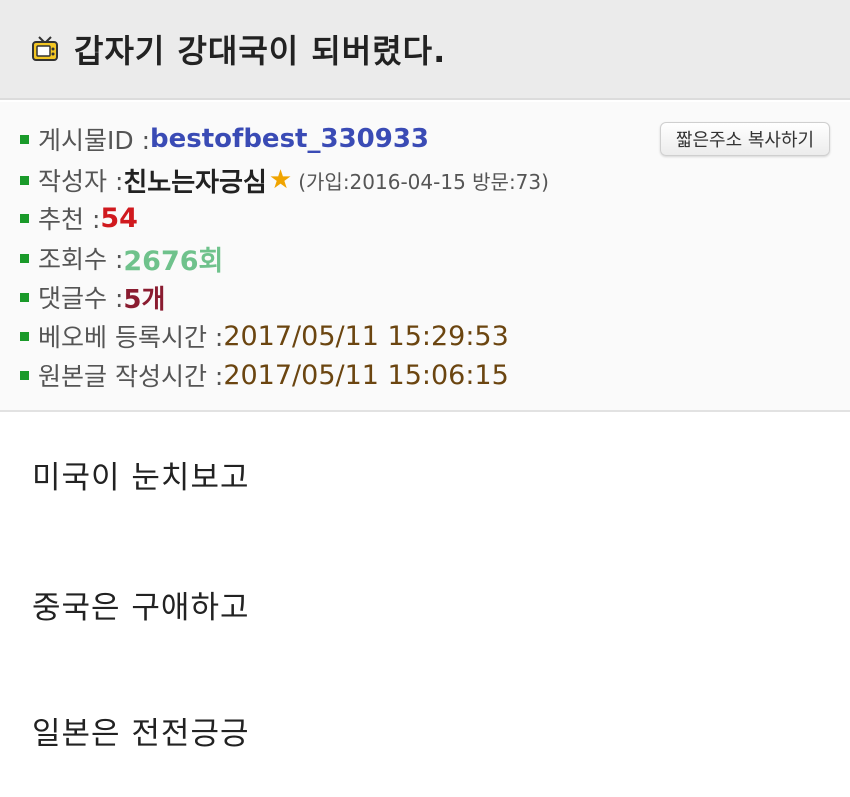 This screenshot has height=797, width=850. I want to click on comments-label: 댓글수 :, so click(81, 298).